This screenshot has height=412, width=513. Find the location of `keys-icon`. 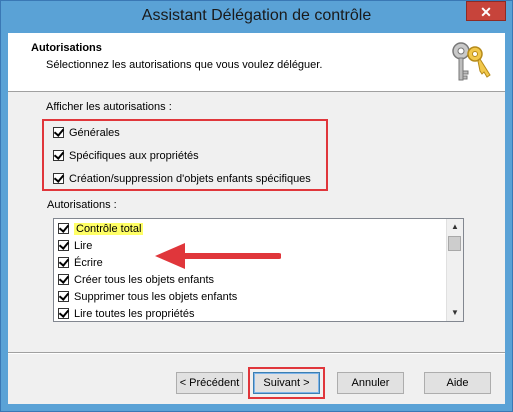

keys-icon is located at coordinates (471, 61).